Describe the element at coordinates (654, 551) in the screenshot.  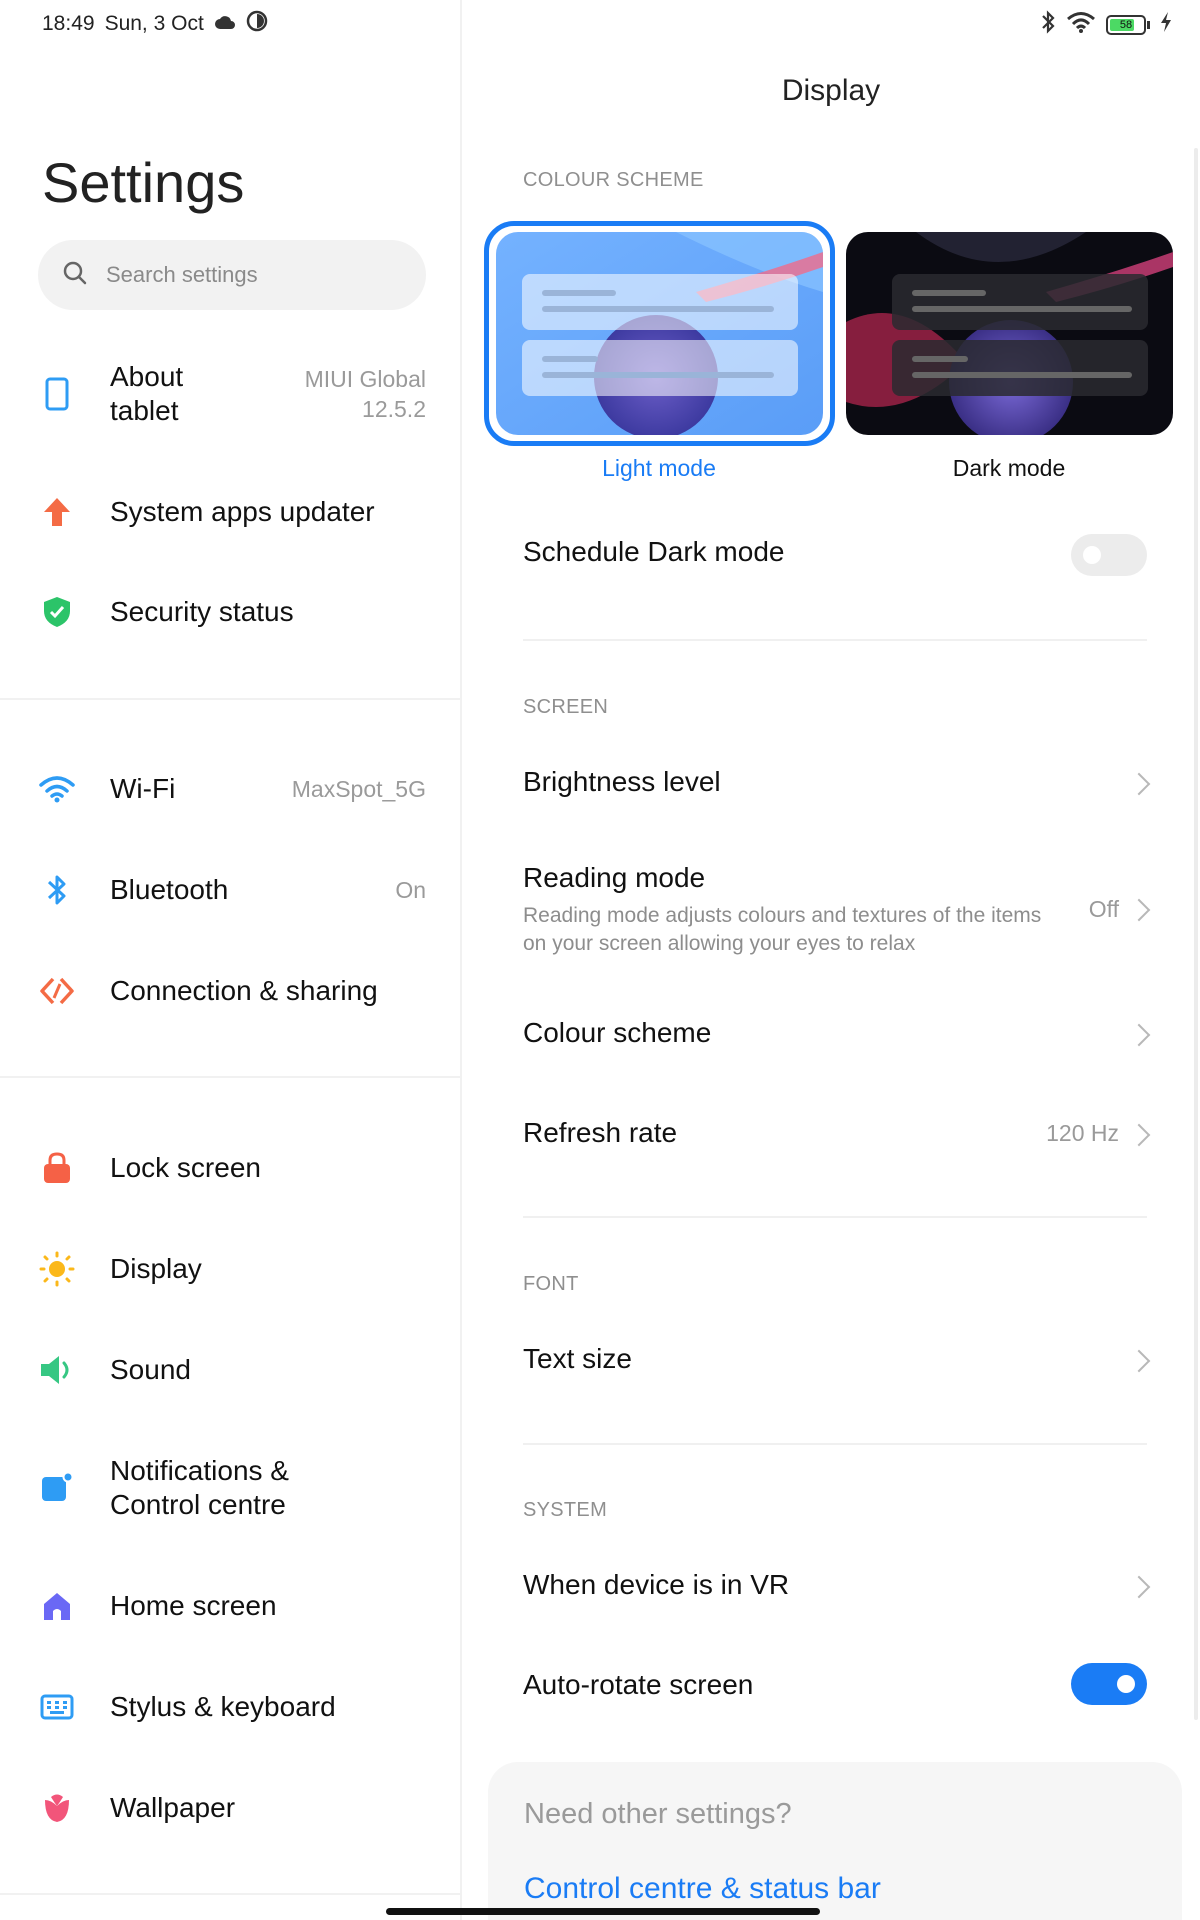
I see `schedule-dark-mode-label: Schedule Dark mode` at that location.